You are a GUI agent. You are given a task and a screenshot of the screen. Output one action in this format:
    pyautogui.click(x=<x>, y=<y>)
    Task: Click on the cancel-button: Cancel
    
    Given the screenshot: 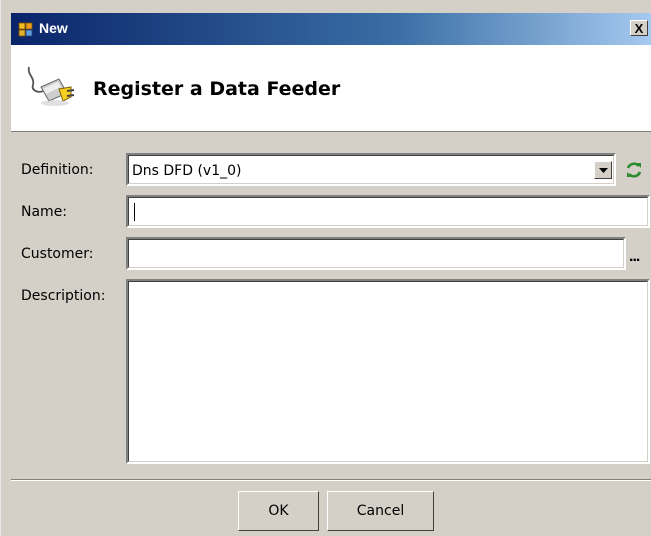 What is the action you would take?
    pyautogui.click(x=380, y=511)
    